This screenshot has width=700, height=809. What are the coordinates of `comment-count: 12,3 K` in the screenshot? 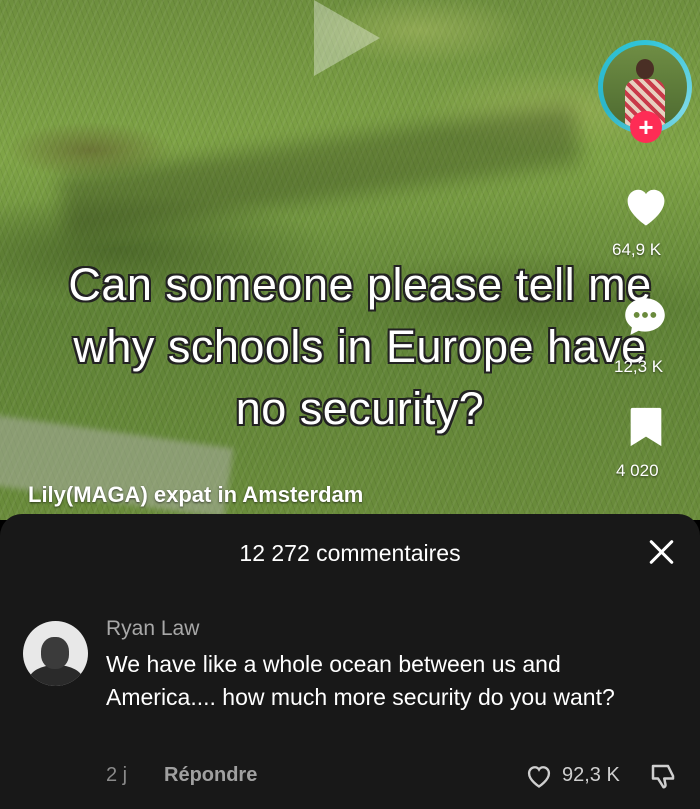 It's located at (639, 366).